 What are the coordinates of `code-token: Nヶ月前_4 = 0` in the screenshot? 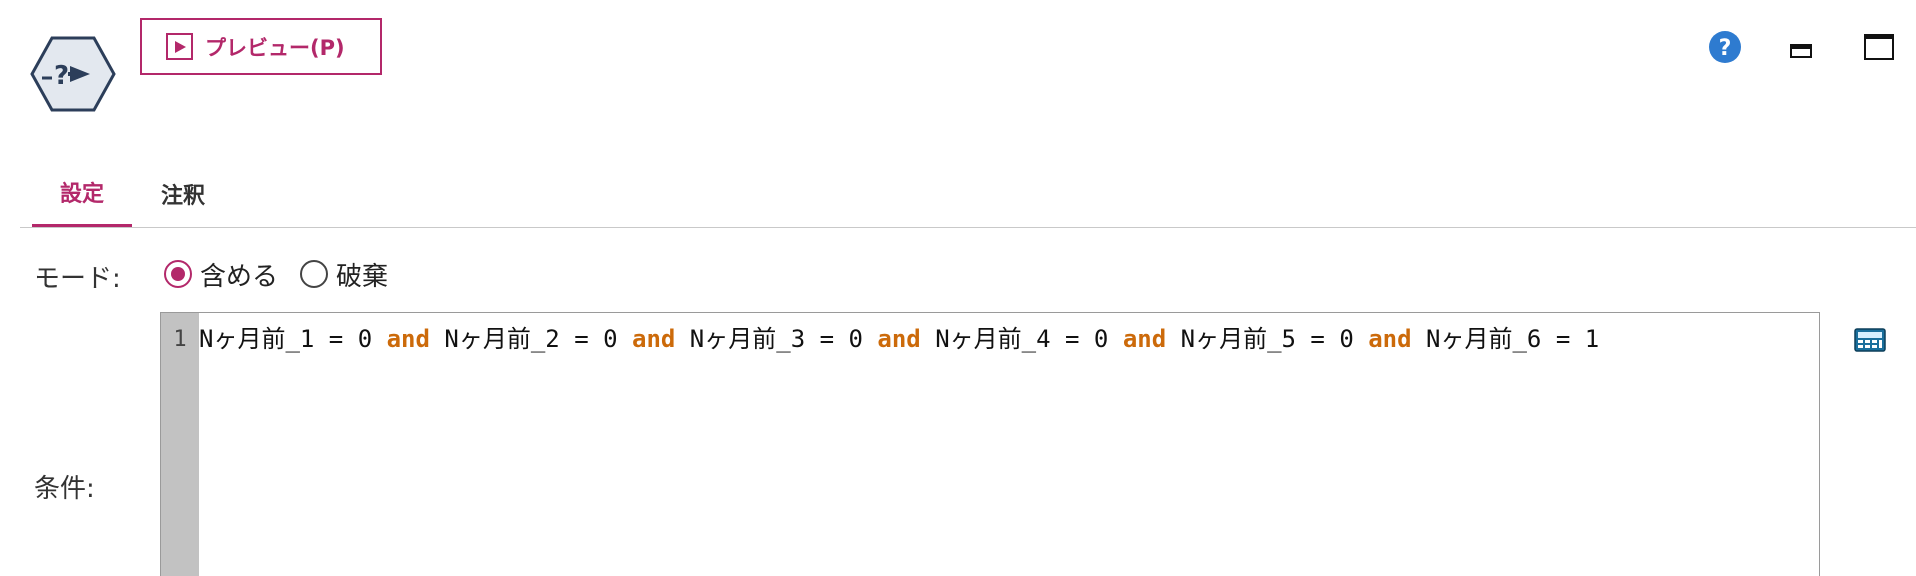 It's located at (1021, 339).